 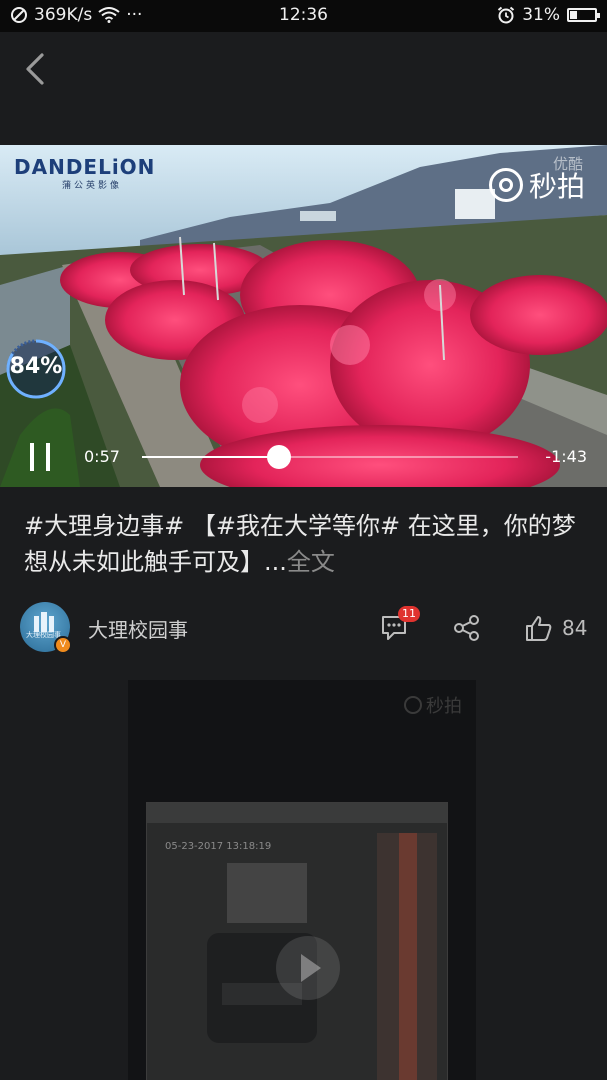 What do you see at coordinates (311, 562) in the screenshot?
I see `read-more-link: 全文` at bounding box center [311, 562].